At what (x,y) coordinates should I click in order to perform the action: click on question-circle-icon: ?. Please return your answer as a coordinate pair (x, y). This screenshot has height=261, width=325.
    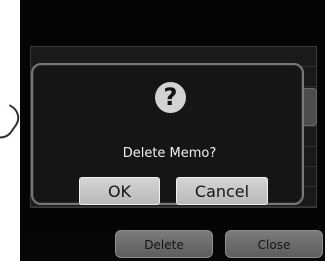
    Looking at the image, I should click on (170, 97).